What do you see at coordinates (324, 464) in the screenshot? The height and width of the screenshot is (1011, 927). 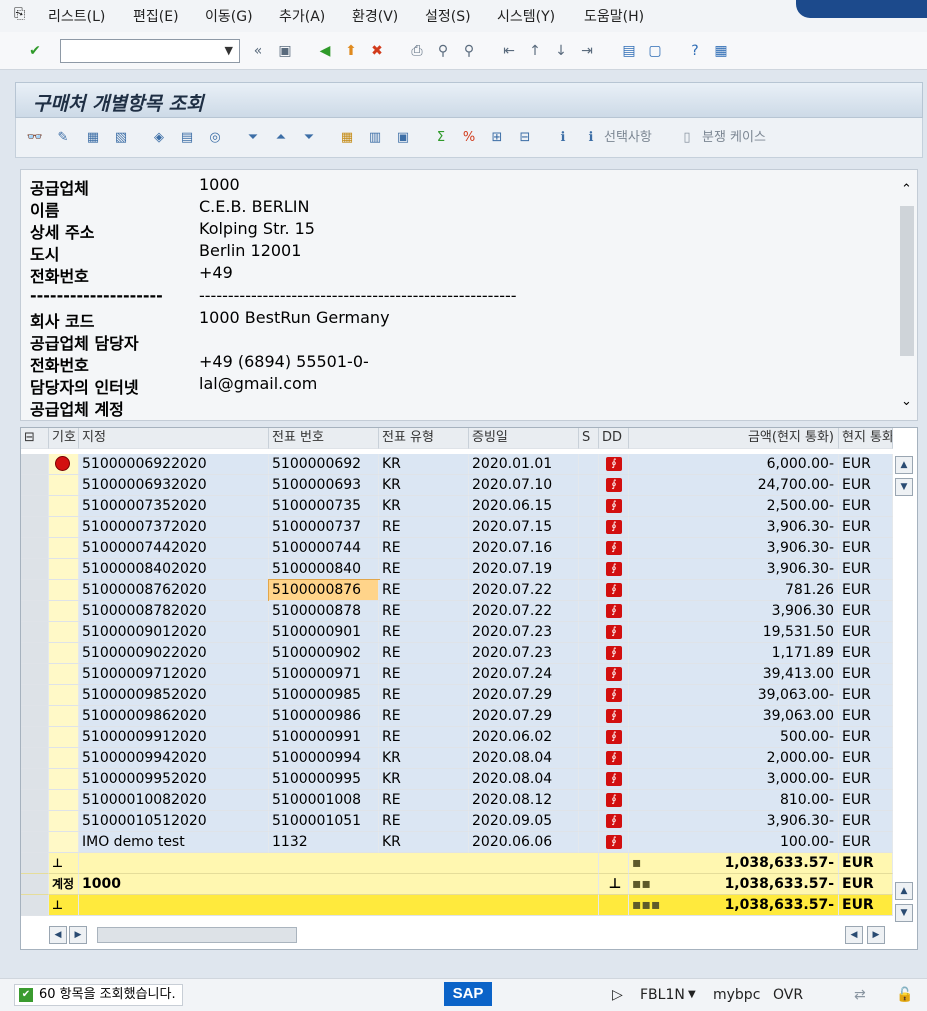 I see `doc-number-cell: 5100000692` at bounding box center [324, 464].